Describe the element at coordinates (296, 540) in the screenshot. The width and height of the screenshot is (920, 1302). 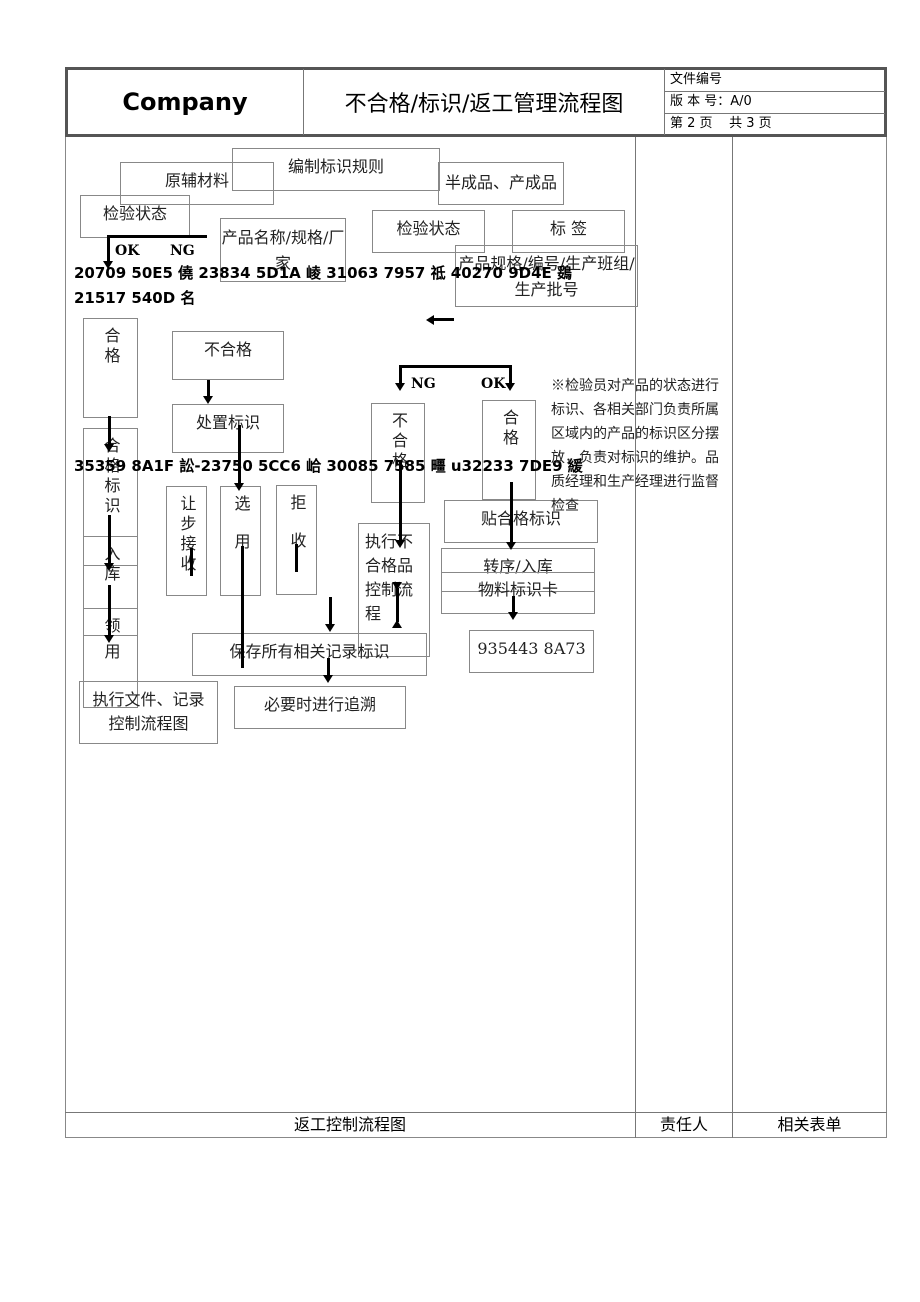
I see `box-reject: 拒收` at that location.